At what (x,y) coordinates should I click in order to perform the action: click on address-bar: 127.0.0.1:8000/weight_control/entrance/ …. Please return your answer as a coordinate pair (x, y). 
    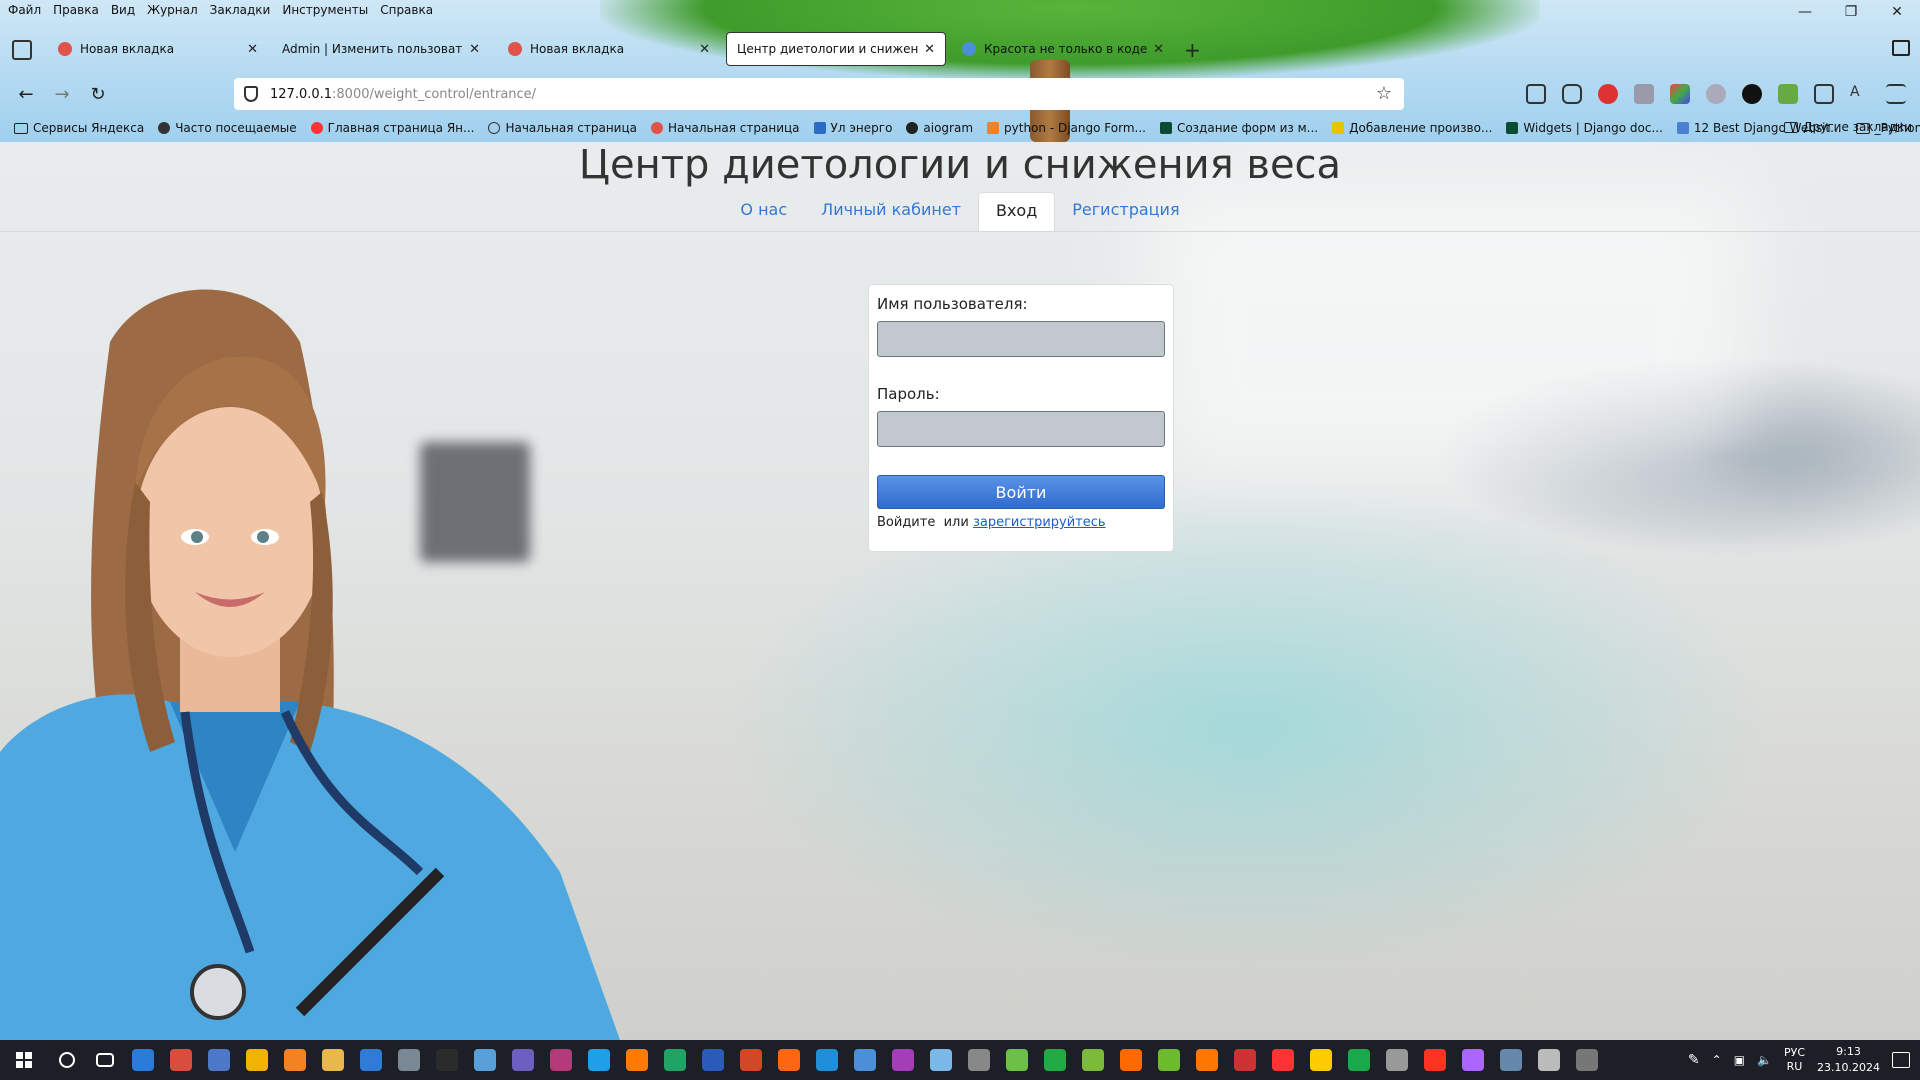
    Looking at the image, I should click on (819, 94).